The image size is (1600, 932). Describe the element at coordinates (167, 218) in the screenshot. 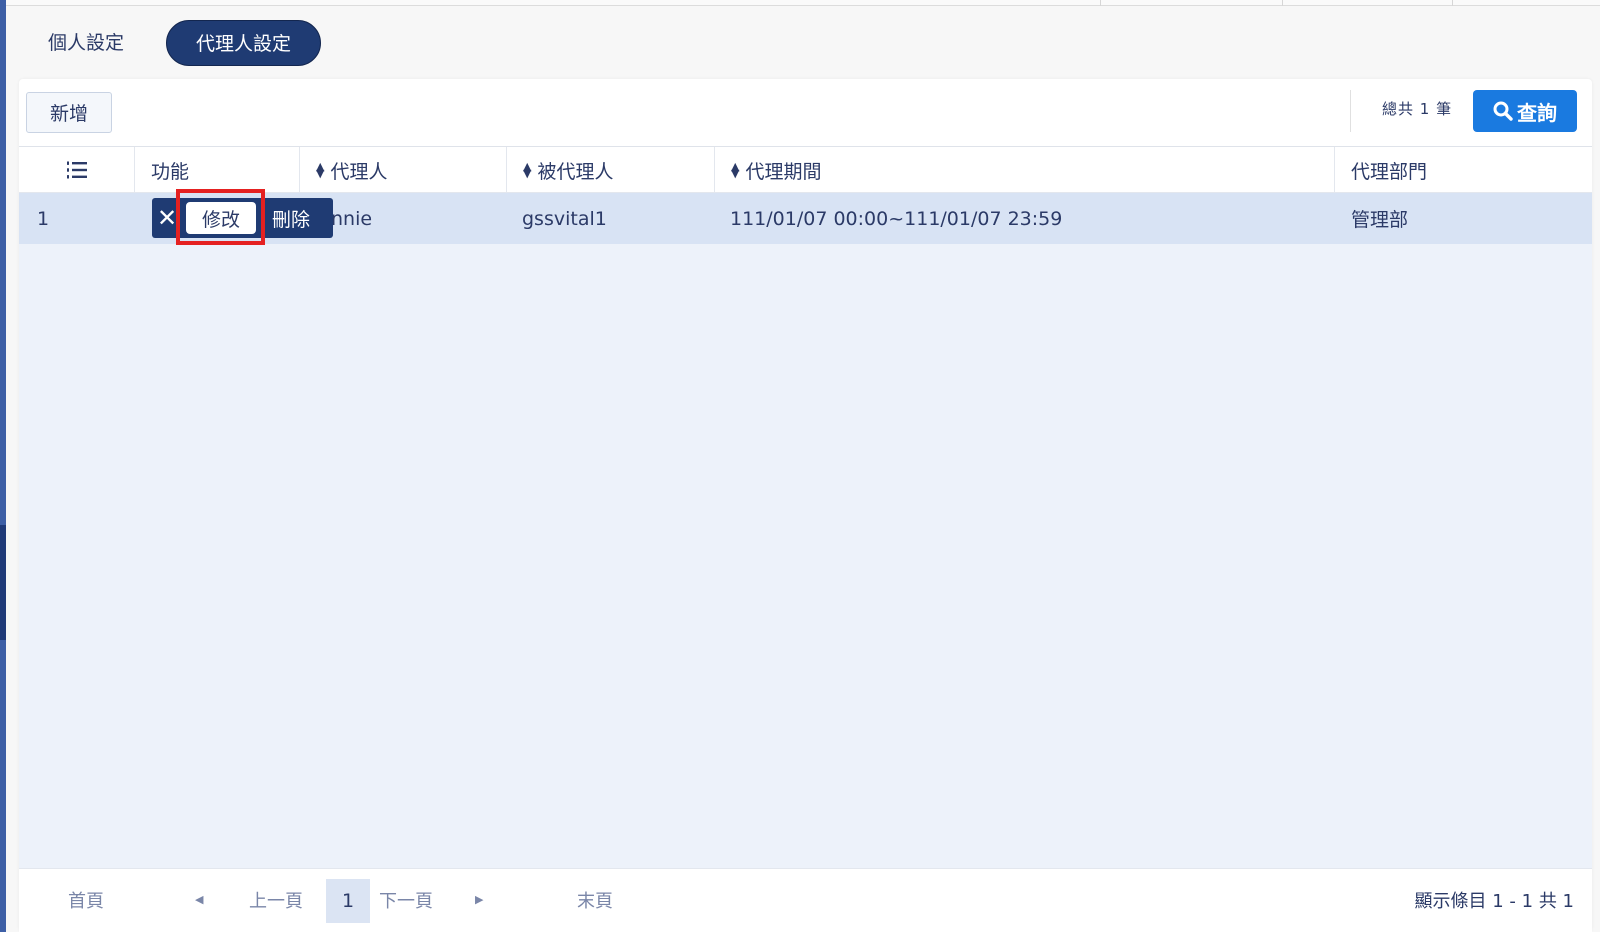

I see `close-icon: ✕` at that location.